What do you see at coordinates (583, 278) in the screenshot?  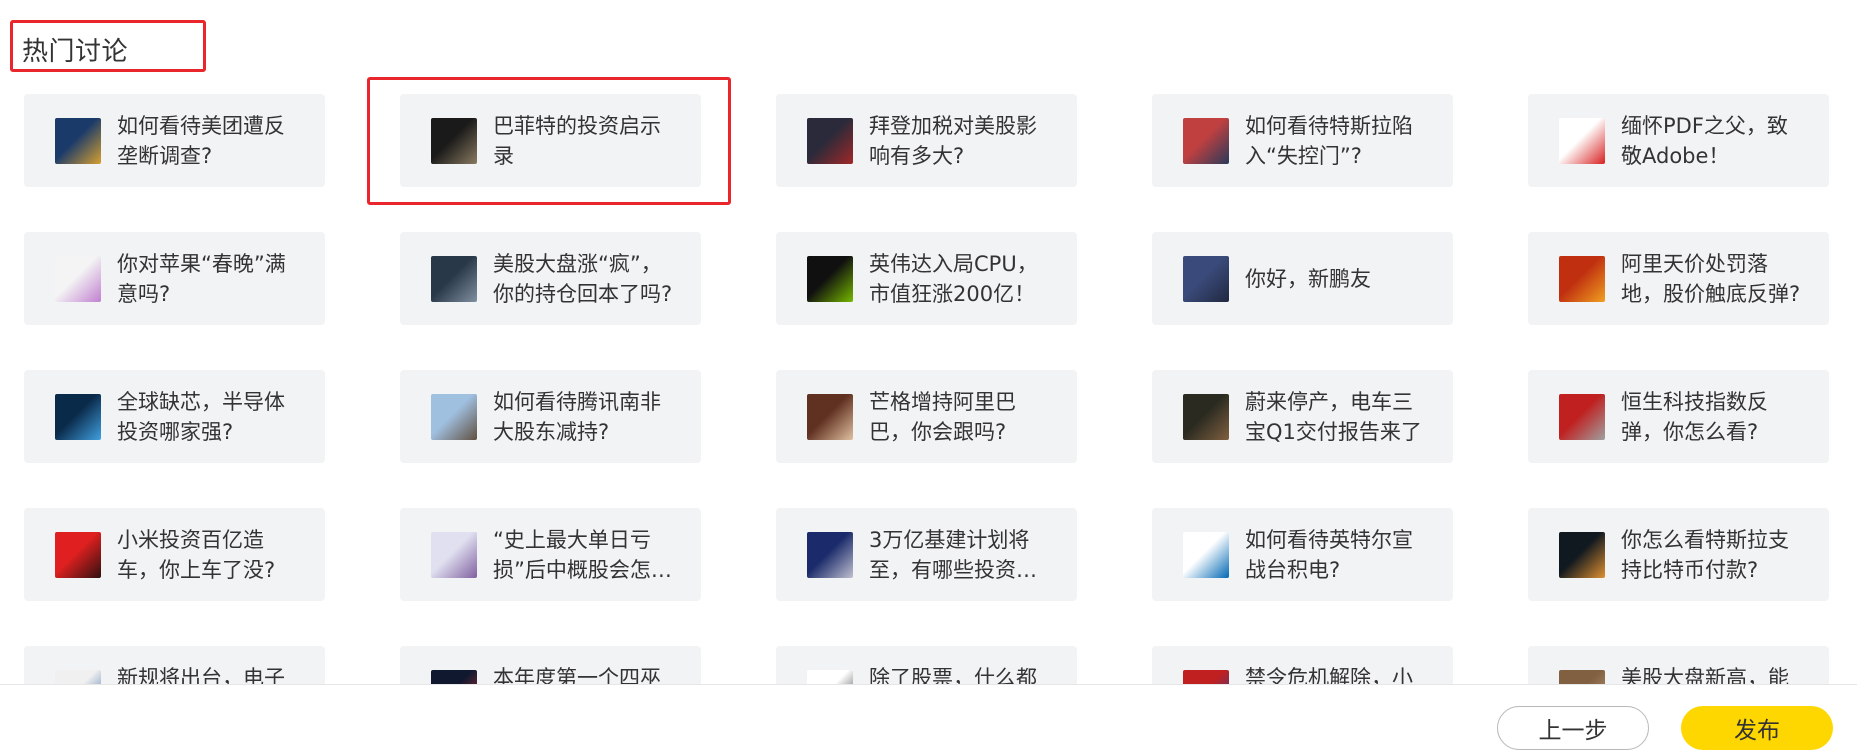 I see `topic-title: 美股大盘涨“疯”，你的持仓回本了吗?` at bounding box center [583, 278].